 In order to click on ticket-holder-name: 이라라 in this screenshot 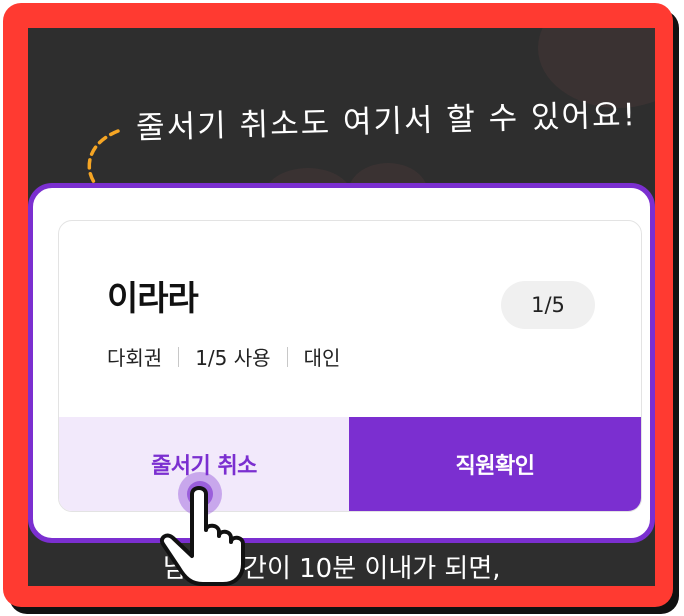, I will do `click(153, 299)`.